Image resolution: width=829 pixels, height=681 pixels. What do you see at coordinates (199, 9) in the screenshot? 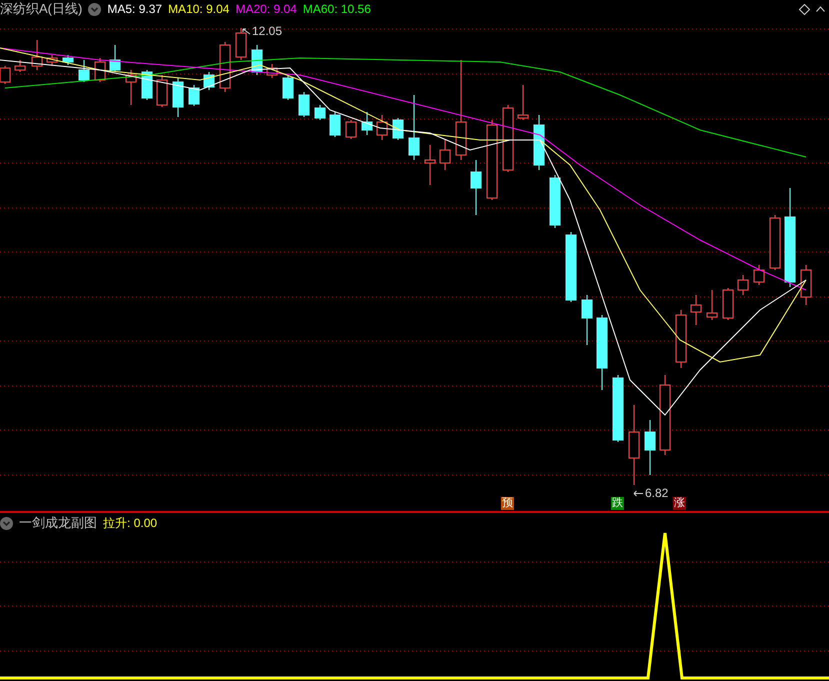
I see `moving-average-value: MA10: 9.04` at bounding box center [199, 9].